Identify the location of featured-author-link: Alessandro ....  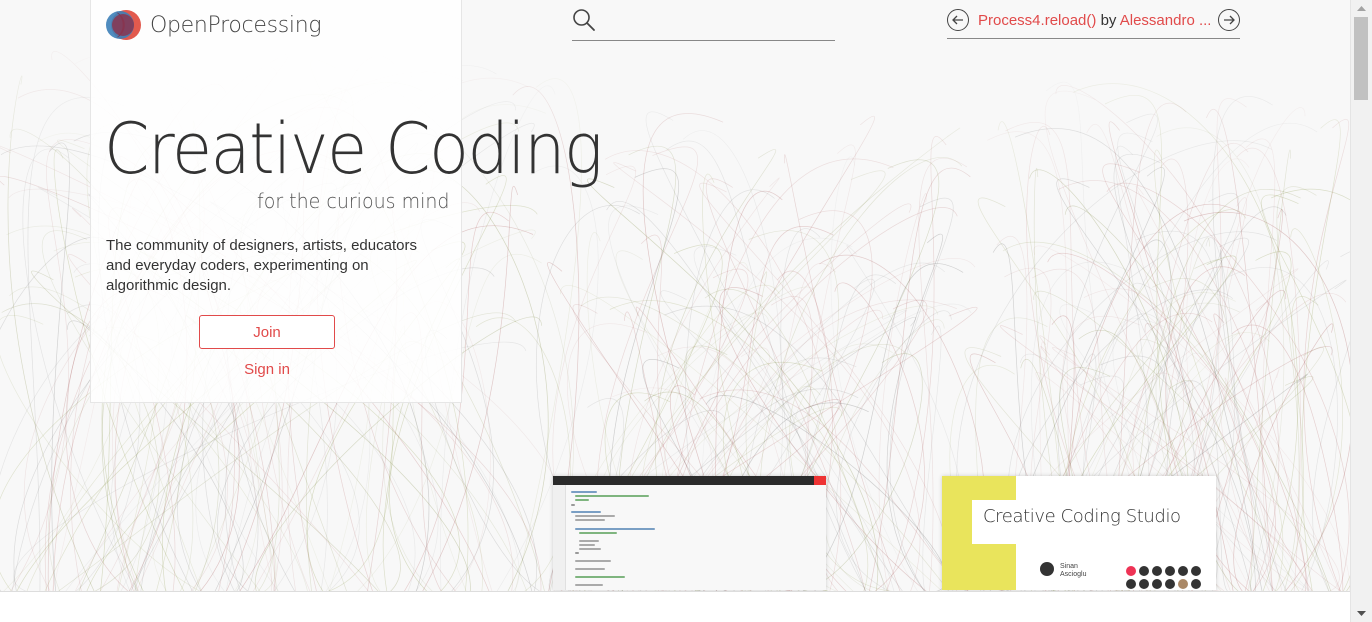
(1165, 20).